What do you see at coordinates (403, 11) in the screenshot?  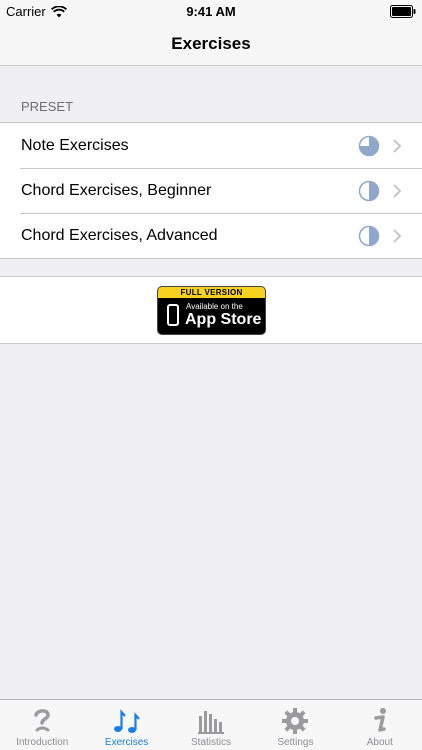 I see `battery-icon` at bounding box center [403, 11].